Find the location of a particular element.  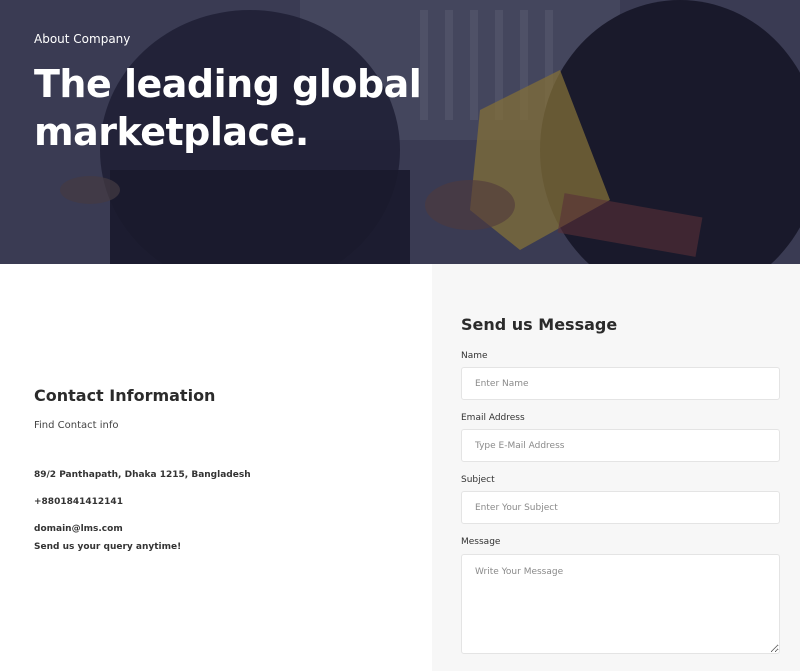

page-title: The leading global marketplace. is located at coordinates (228, 108).